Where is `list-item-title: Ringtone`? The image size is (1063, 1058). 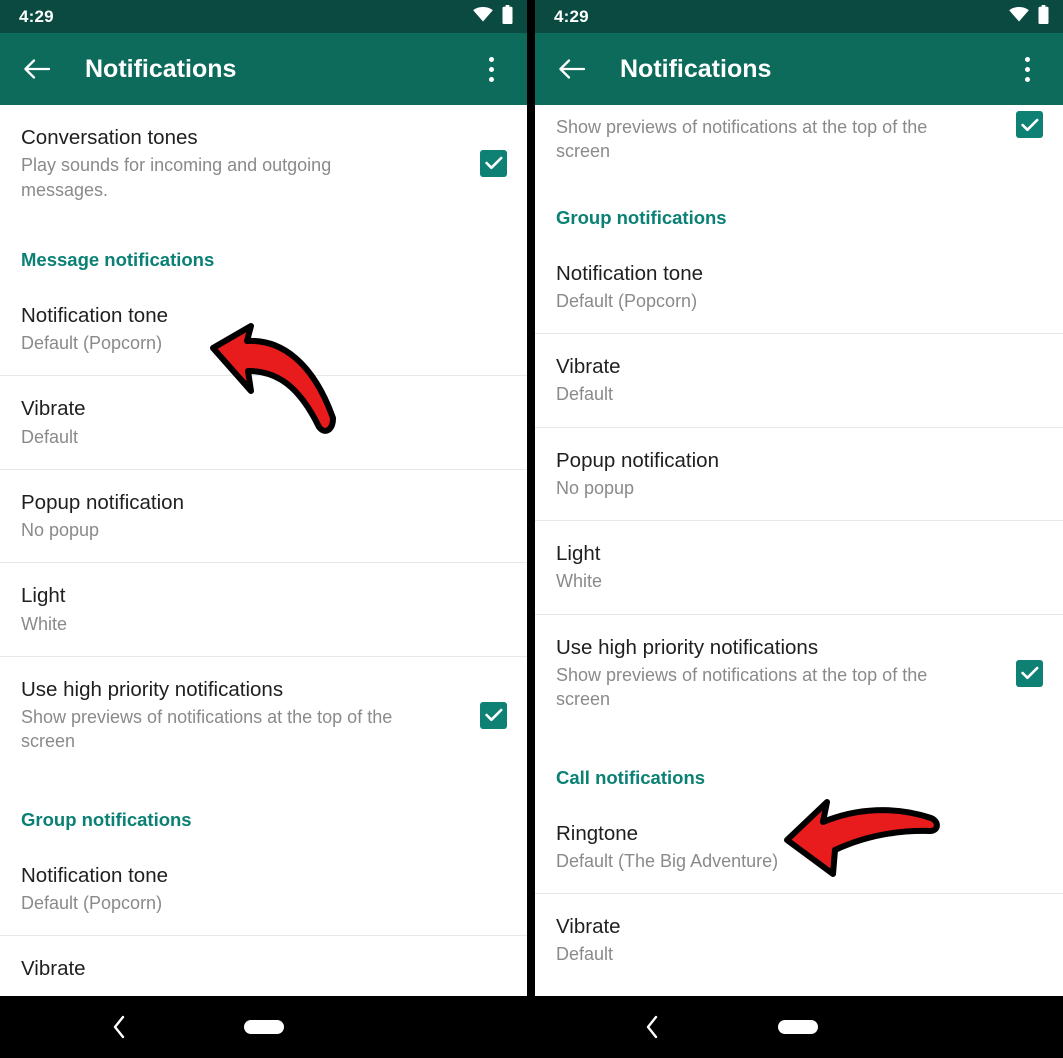
list-item-title: Ringtone is located at coordinates (597, 833).